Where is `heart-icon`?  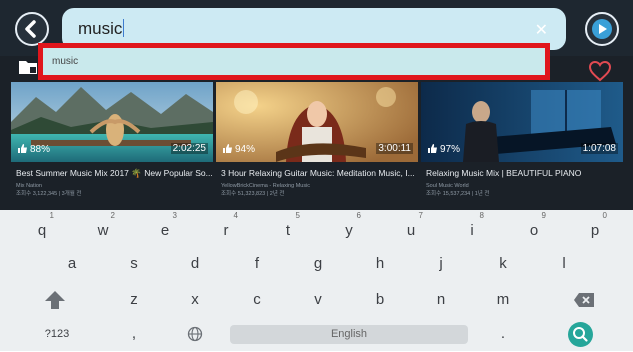
heart-icon is located at coordinates (600, 71).